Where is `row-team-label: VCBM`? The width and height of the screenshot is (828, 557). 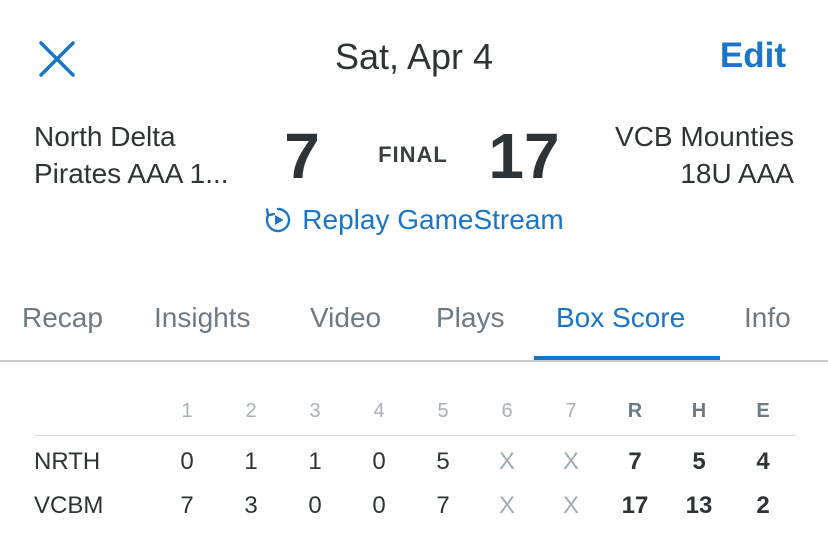 row-team-label: VCBM is located at coordinates (69, 505).